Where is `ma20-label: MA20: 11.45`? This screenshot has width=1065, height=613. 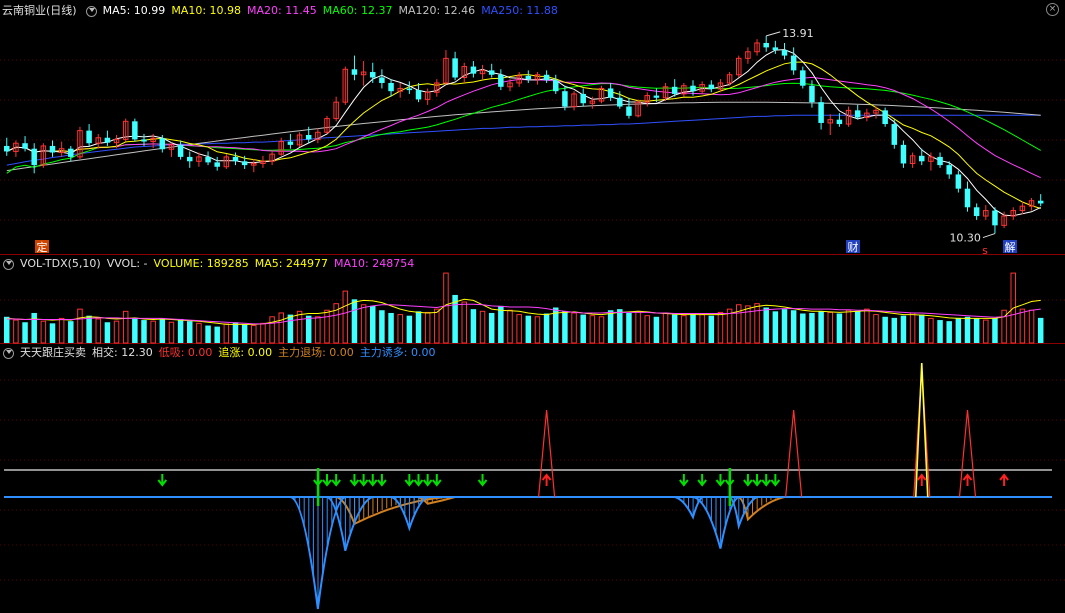 ma20-label: MA20: 11.45 is located at coordinates (282, 10).